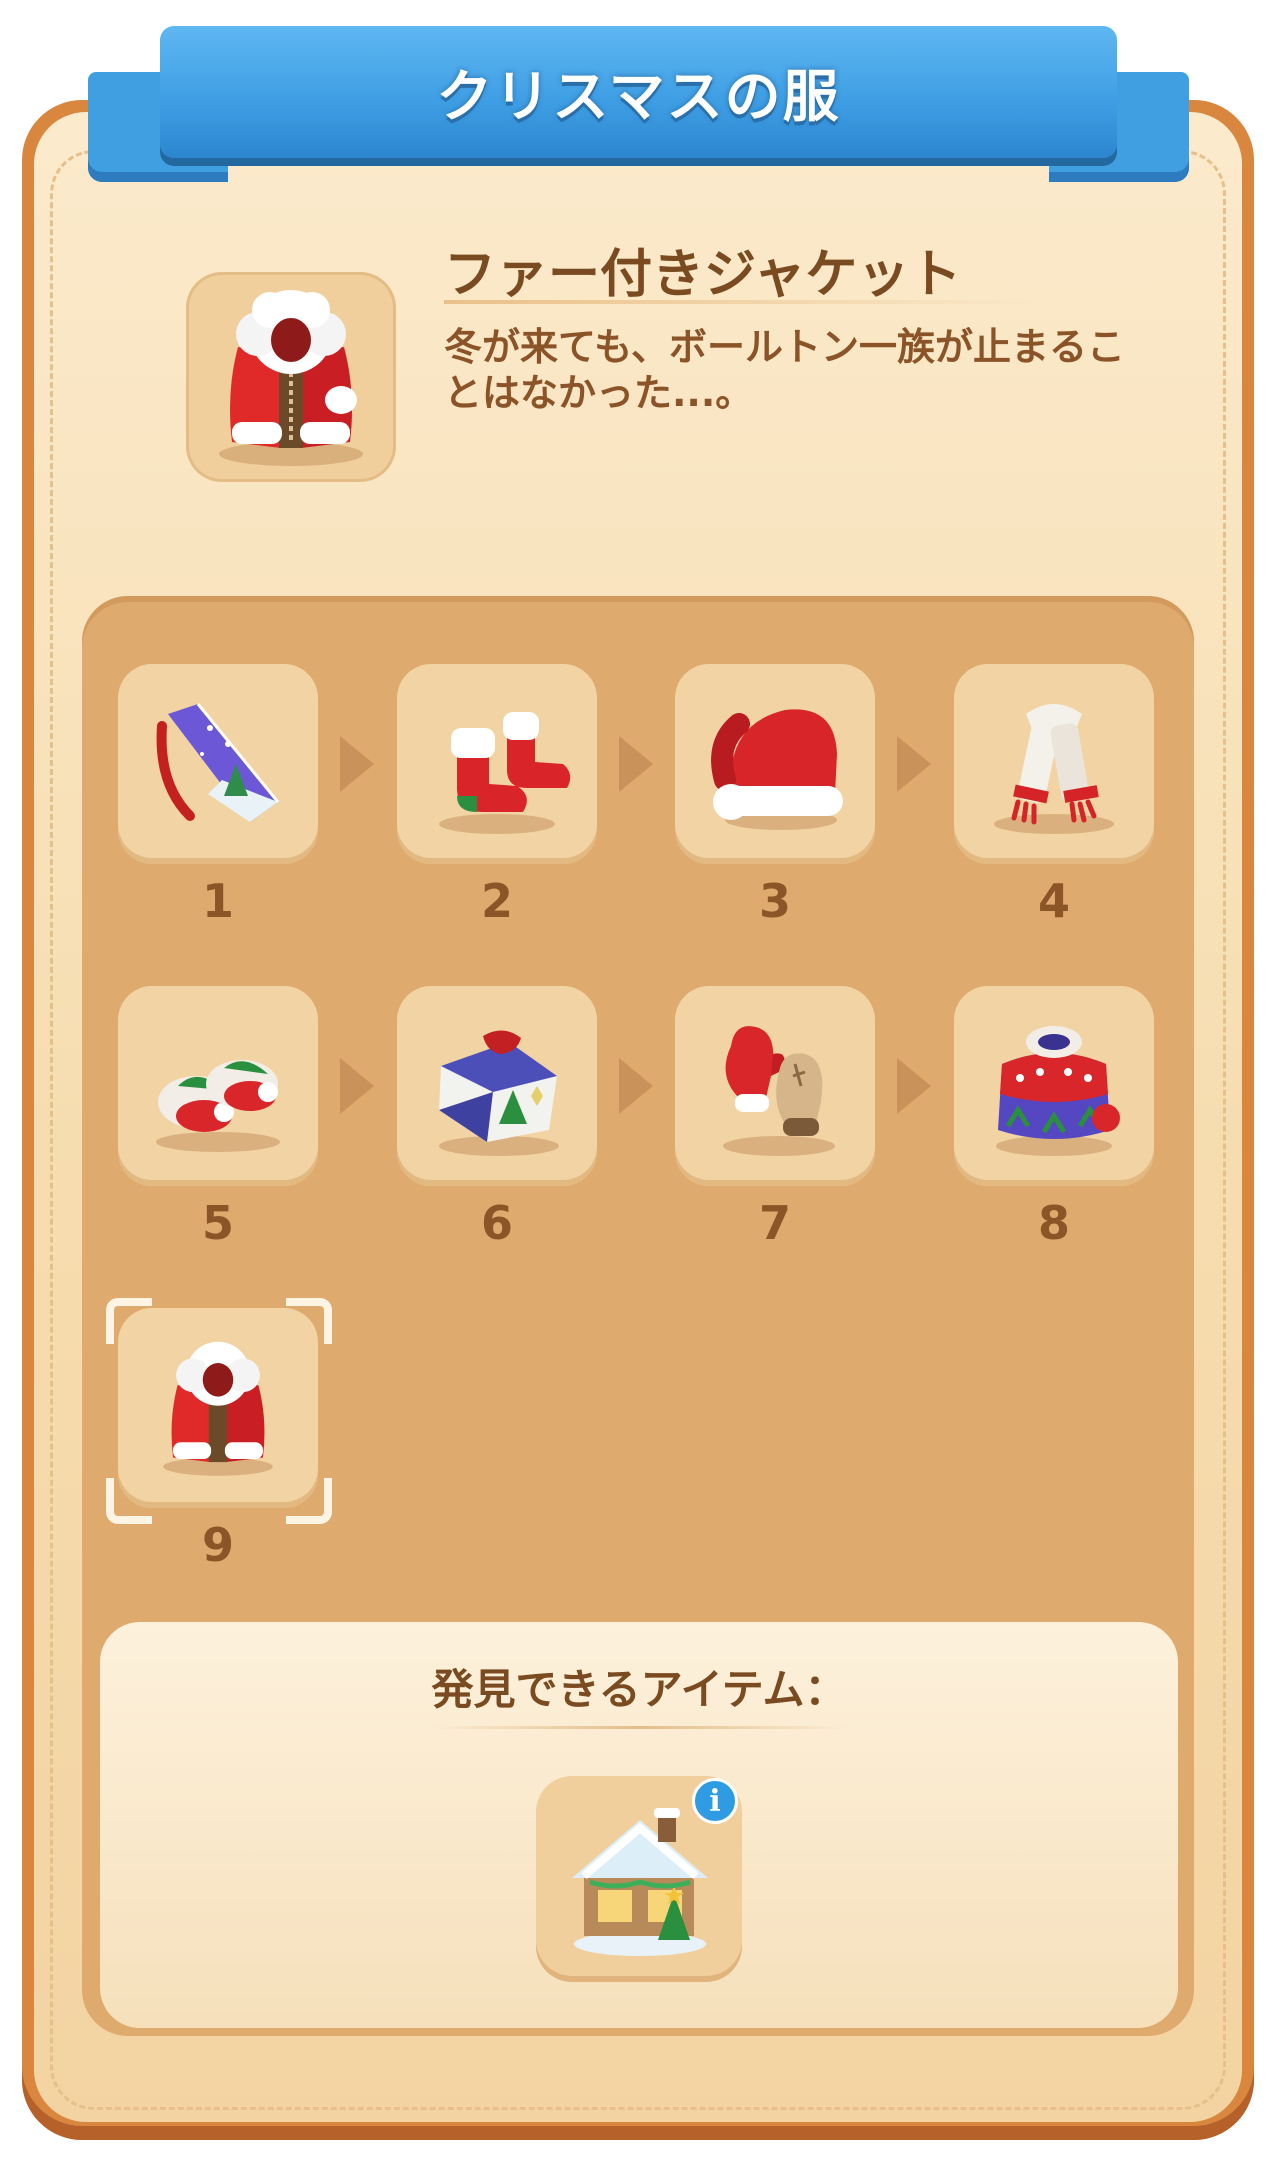 The height and width of the screenshot is (2158, 1277). What do you see at coordinates (703, 275) in the screenshot?
I see `item-name: ファー付きジャケット` at bounding box center [703, 275].